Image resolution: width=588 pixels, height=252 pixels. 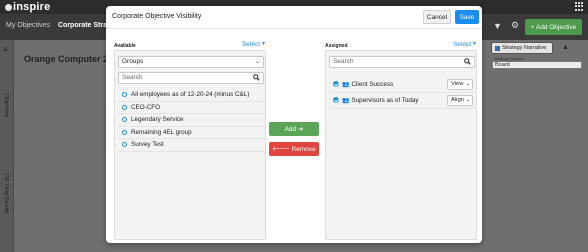 What do you see at coordinates (402, 85) in the screenshot?
I see `list-item: 👥 Client Success View ⌄` at bounding box center [402, 85].